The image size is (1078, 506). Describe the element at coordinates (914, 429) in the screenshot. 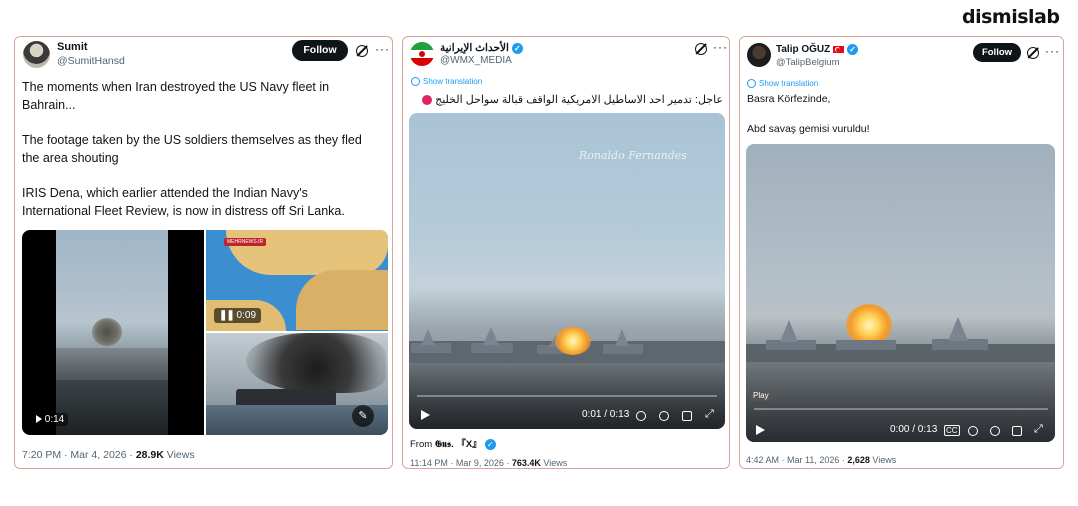

I see `video-time: 0:00 / 0:13` at that location.